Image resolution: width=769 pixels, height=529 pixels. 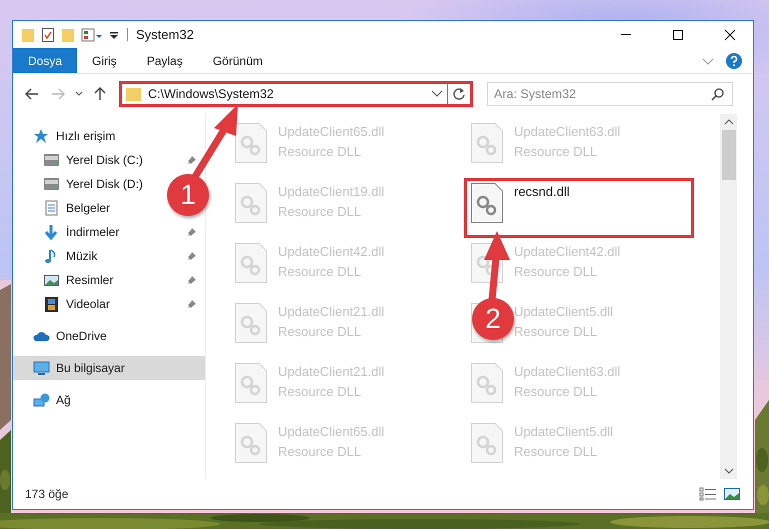 What do you see at coordinates (542, 192) in the screenshot?
I see `file-name: recsnd.dll` at bounding box center [542, 192].